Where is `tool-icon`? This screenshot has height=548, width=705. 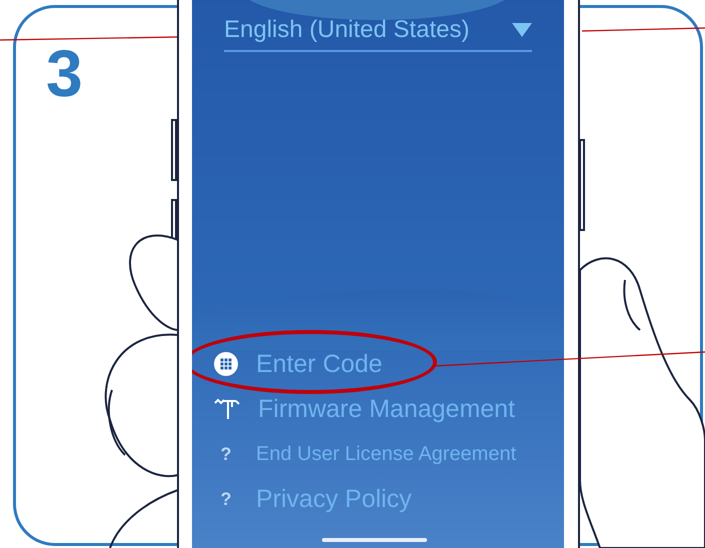
tool-icon is located at coordinates (227, 409).